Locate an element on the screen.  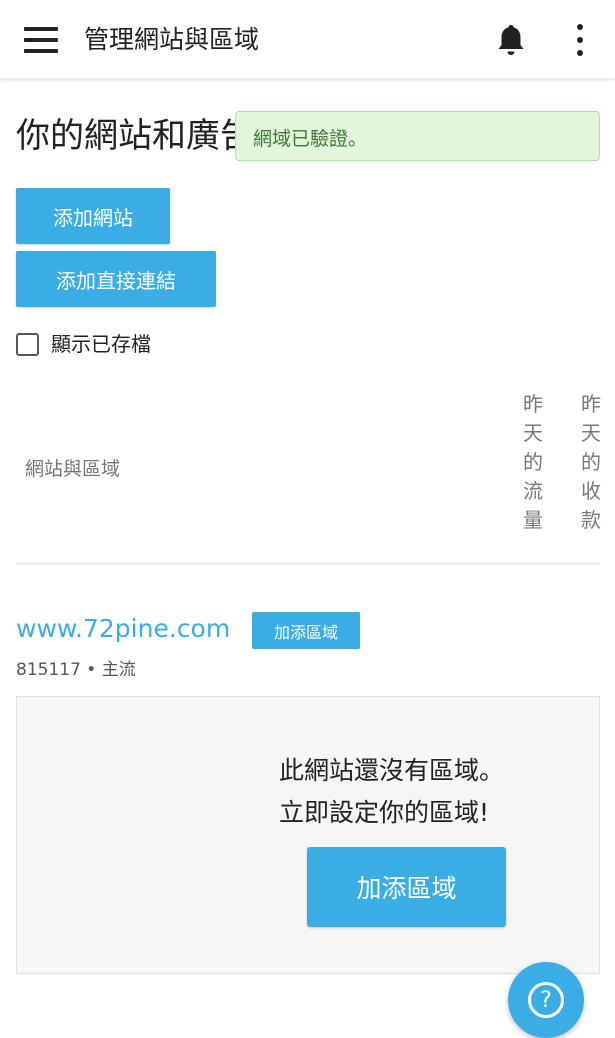
column-header-yesterday-revenue: 昨 天 的 收 款 is located at coordinates (591, 462).